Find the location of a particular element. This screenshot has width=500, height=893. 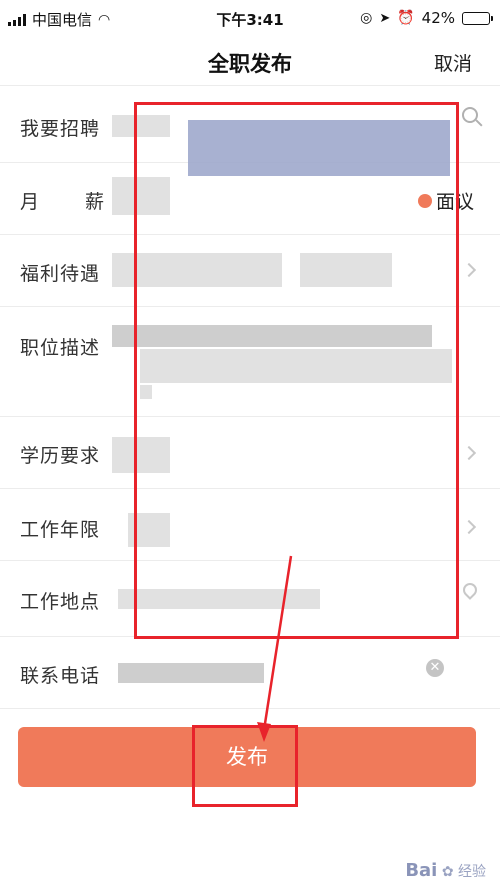

watermark: Bai ✿ 经验 is located at coordinates (445, 870).